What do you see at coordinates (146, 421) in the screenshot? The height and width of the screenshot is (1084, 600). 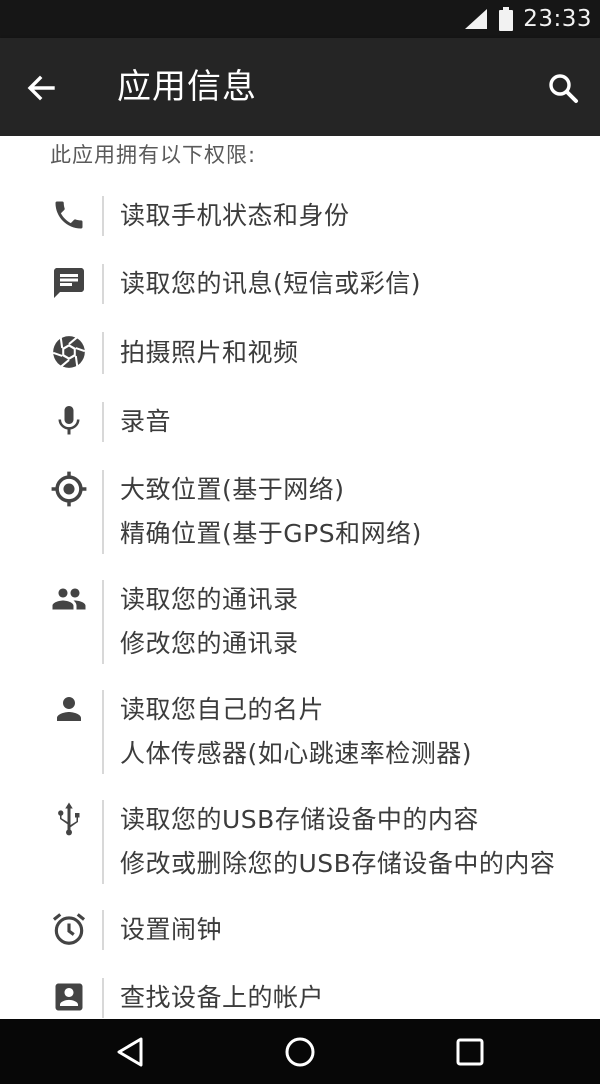 I see `permission-line: 录音` at bounding box center [146, 421].